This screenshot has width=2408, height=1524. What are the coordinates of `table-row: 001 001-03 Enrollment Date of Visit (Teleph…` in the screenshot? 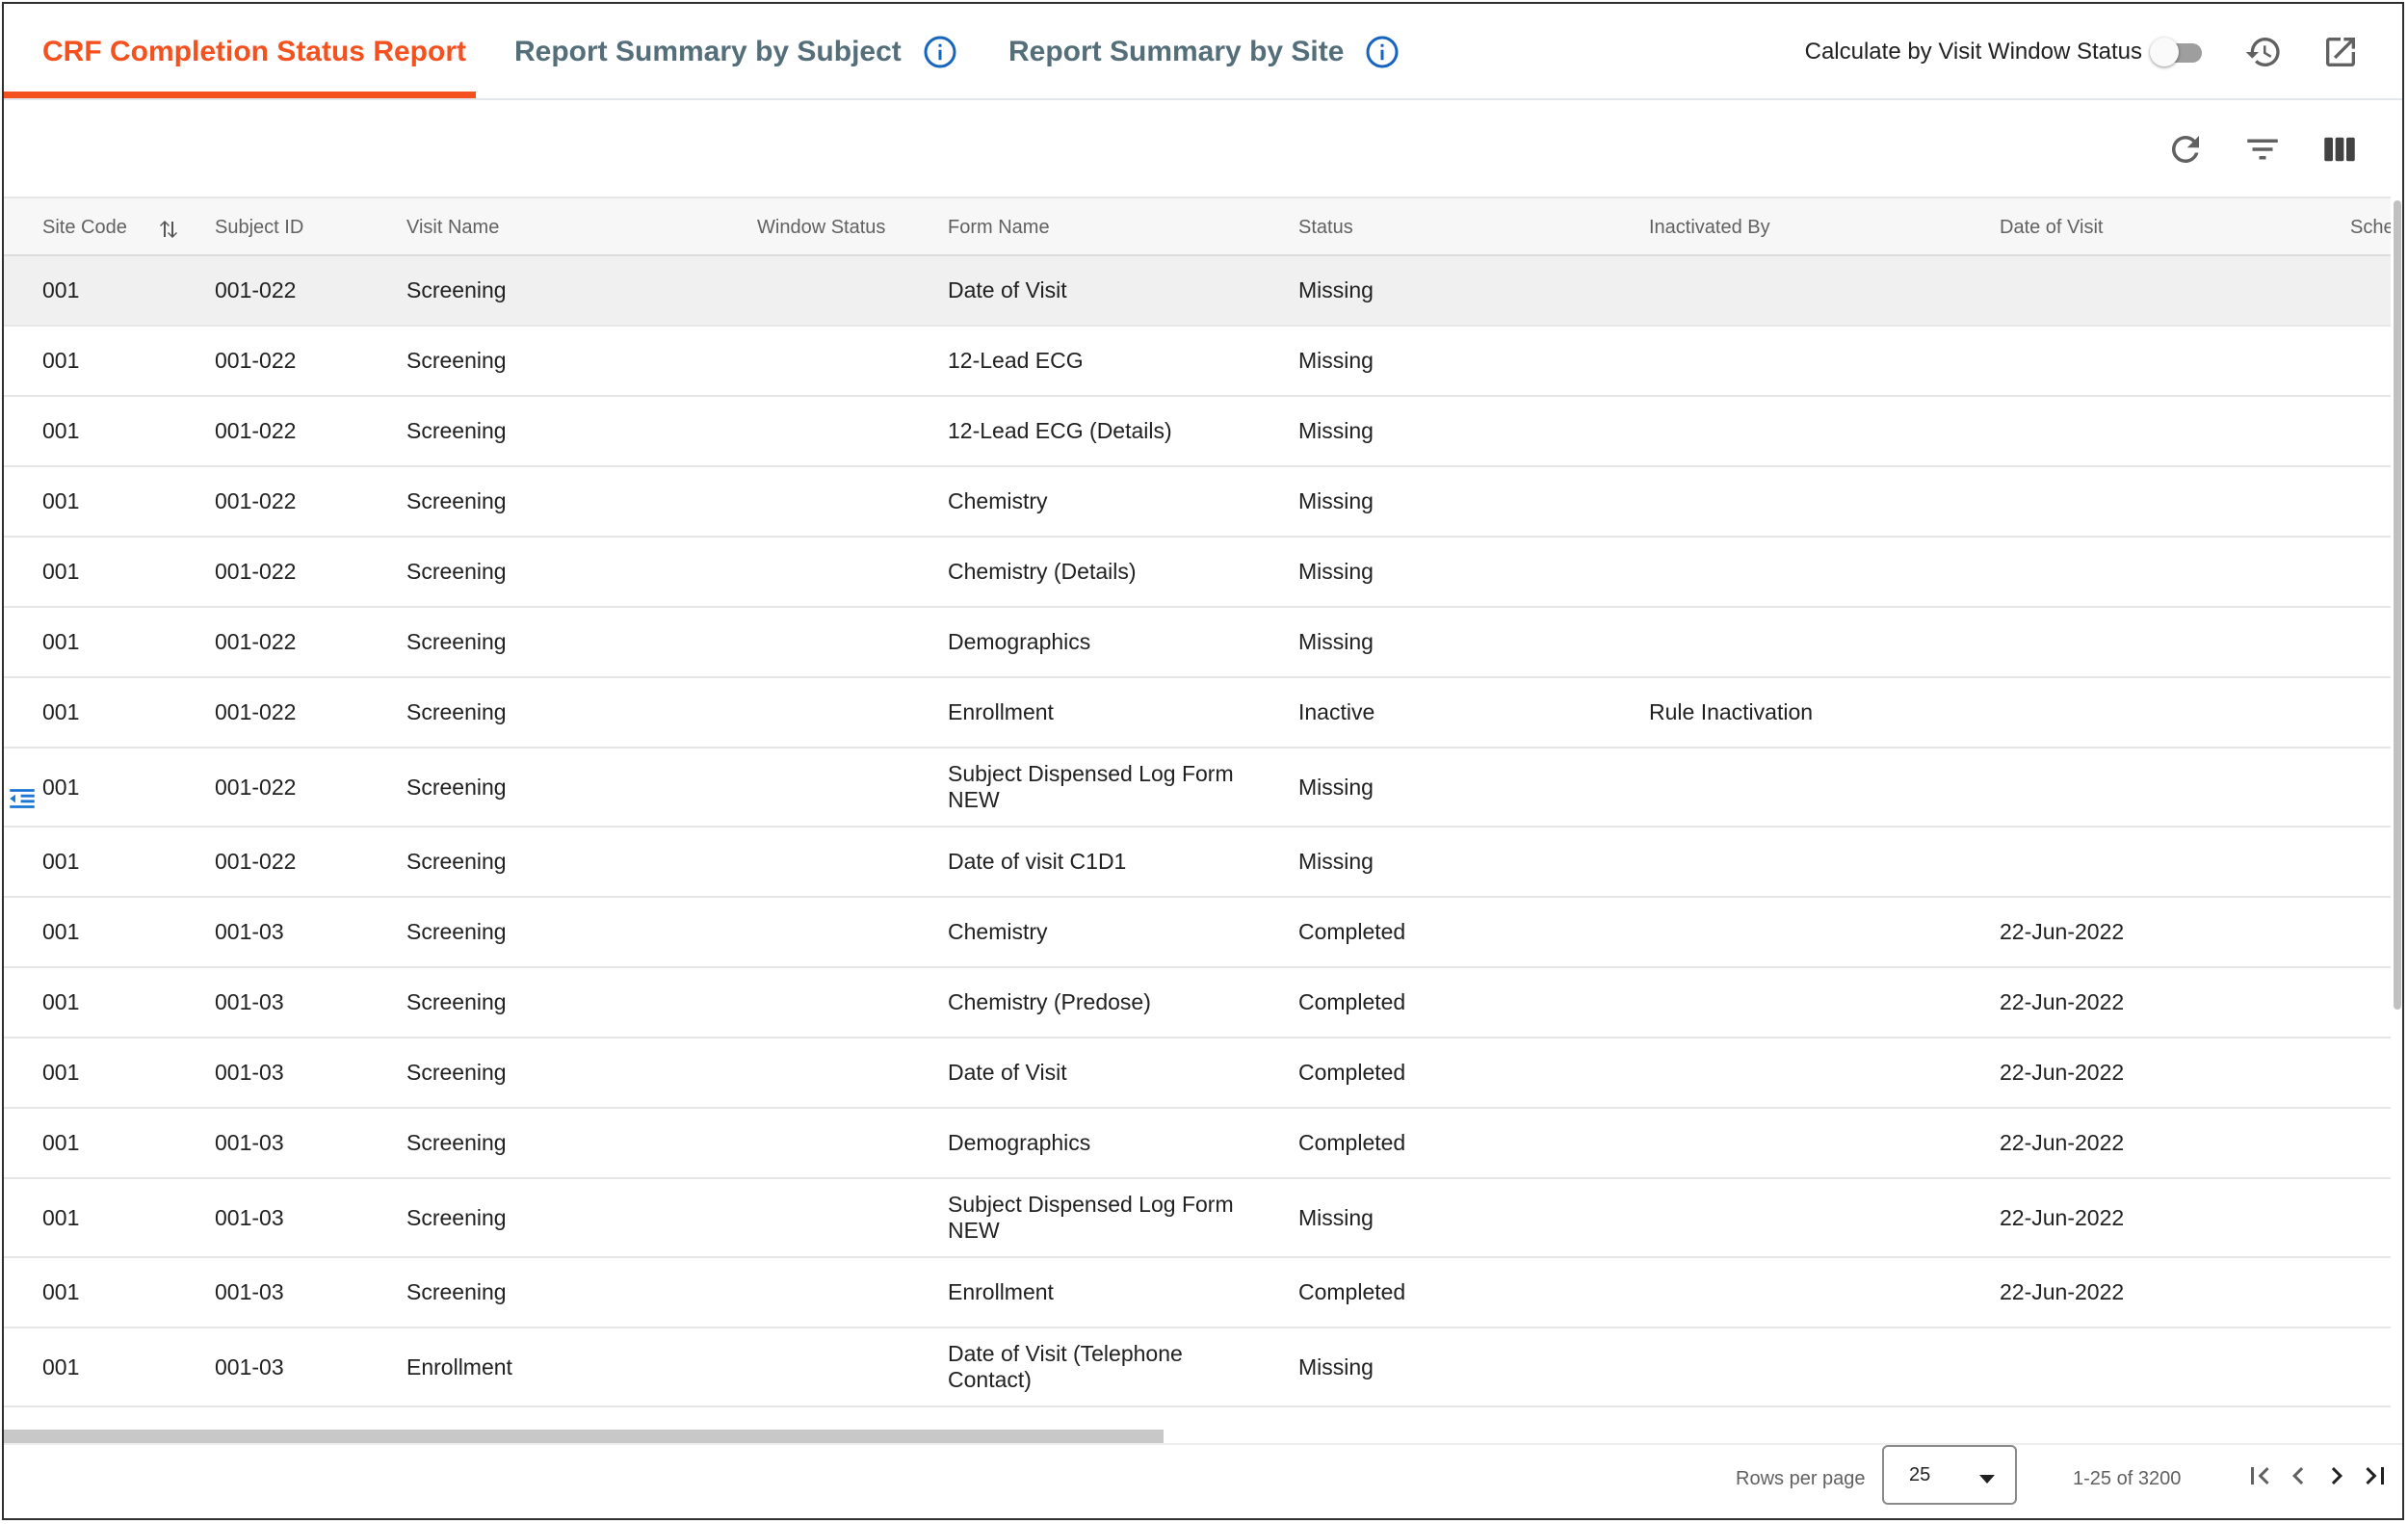 It's located at (1197, 1367).